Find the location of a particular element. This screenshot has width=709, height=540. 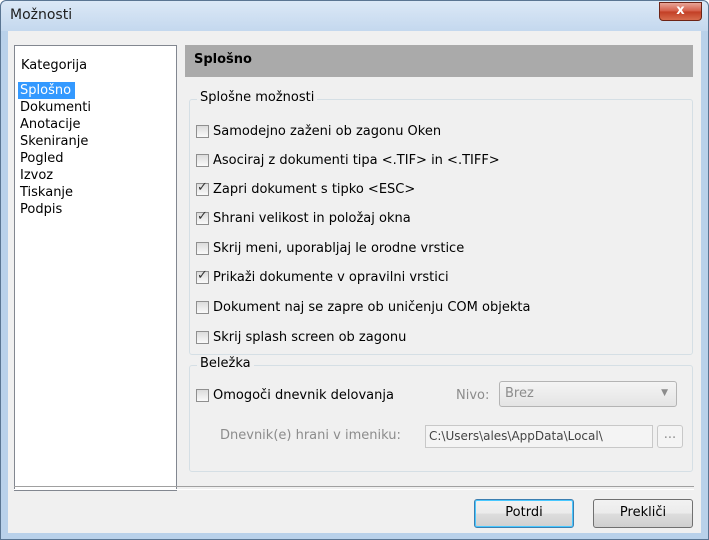

log-path-value: C:\Users\ales\AppData\Local\ is located at coordinates (516, 436).